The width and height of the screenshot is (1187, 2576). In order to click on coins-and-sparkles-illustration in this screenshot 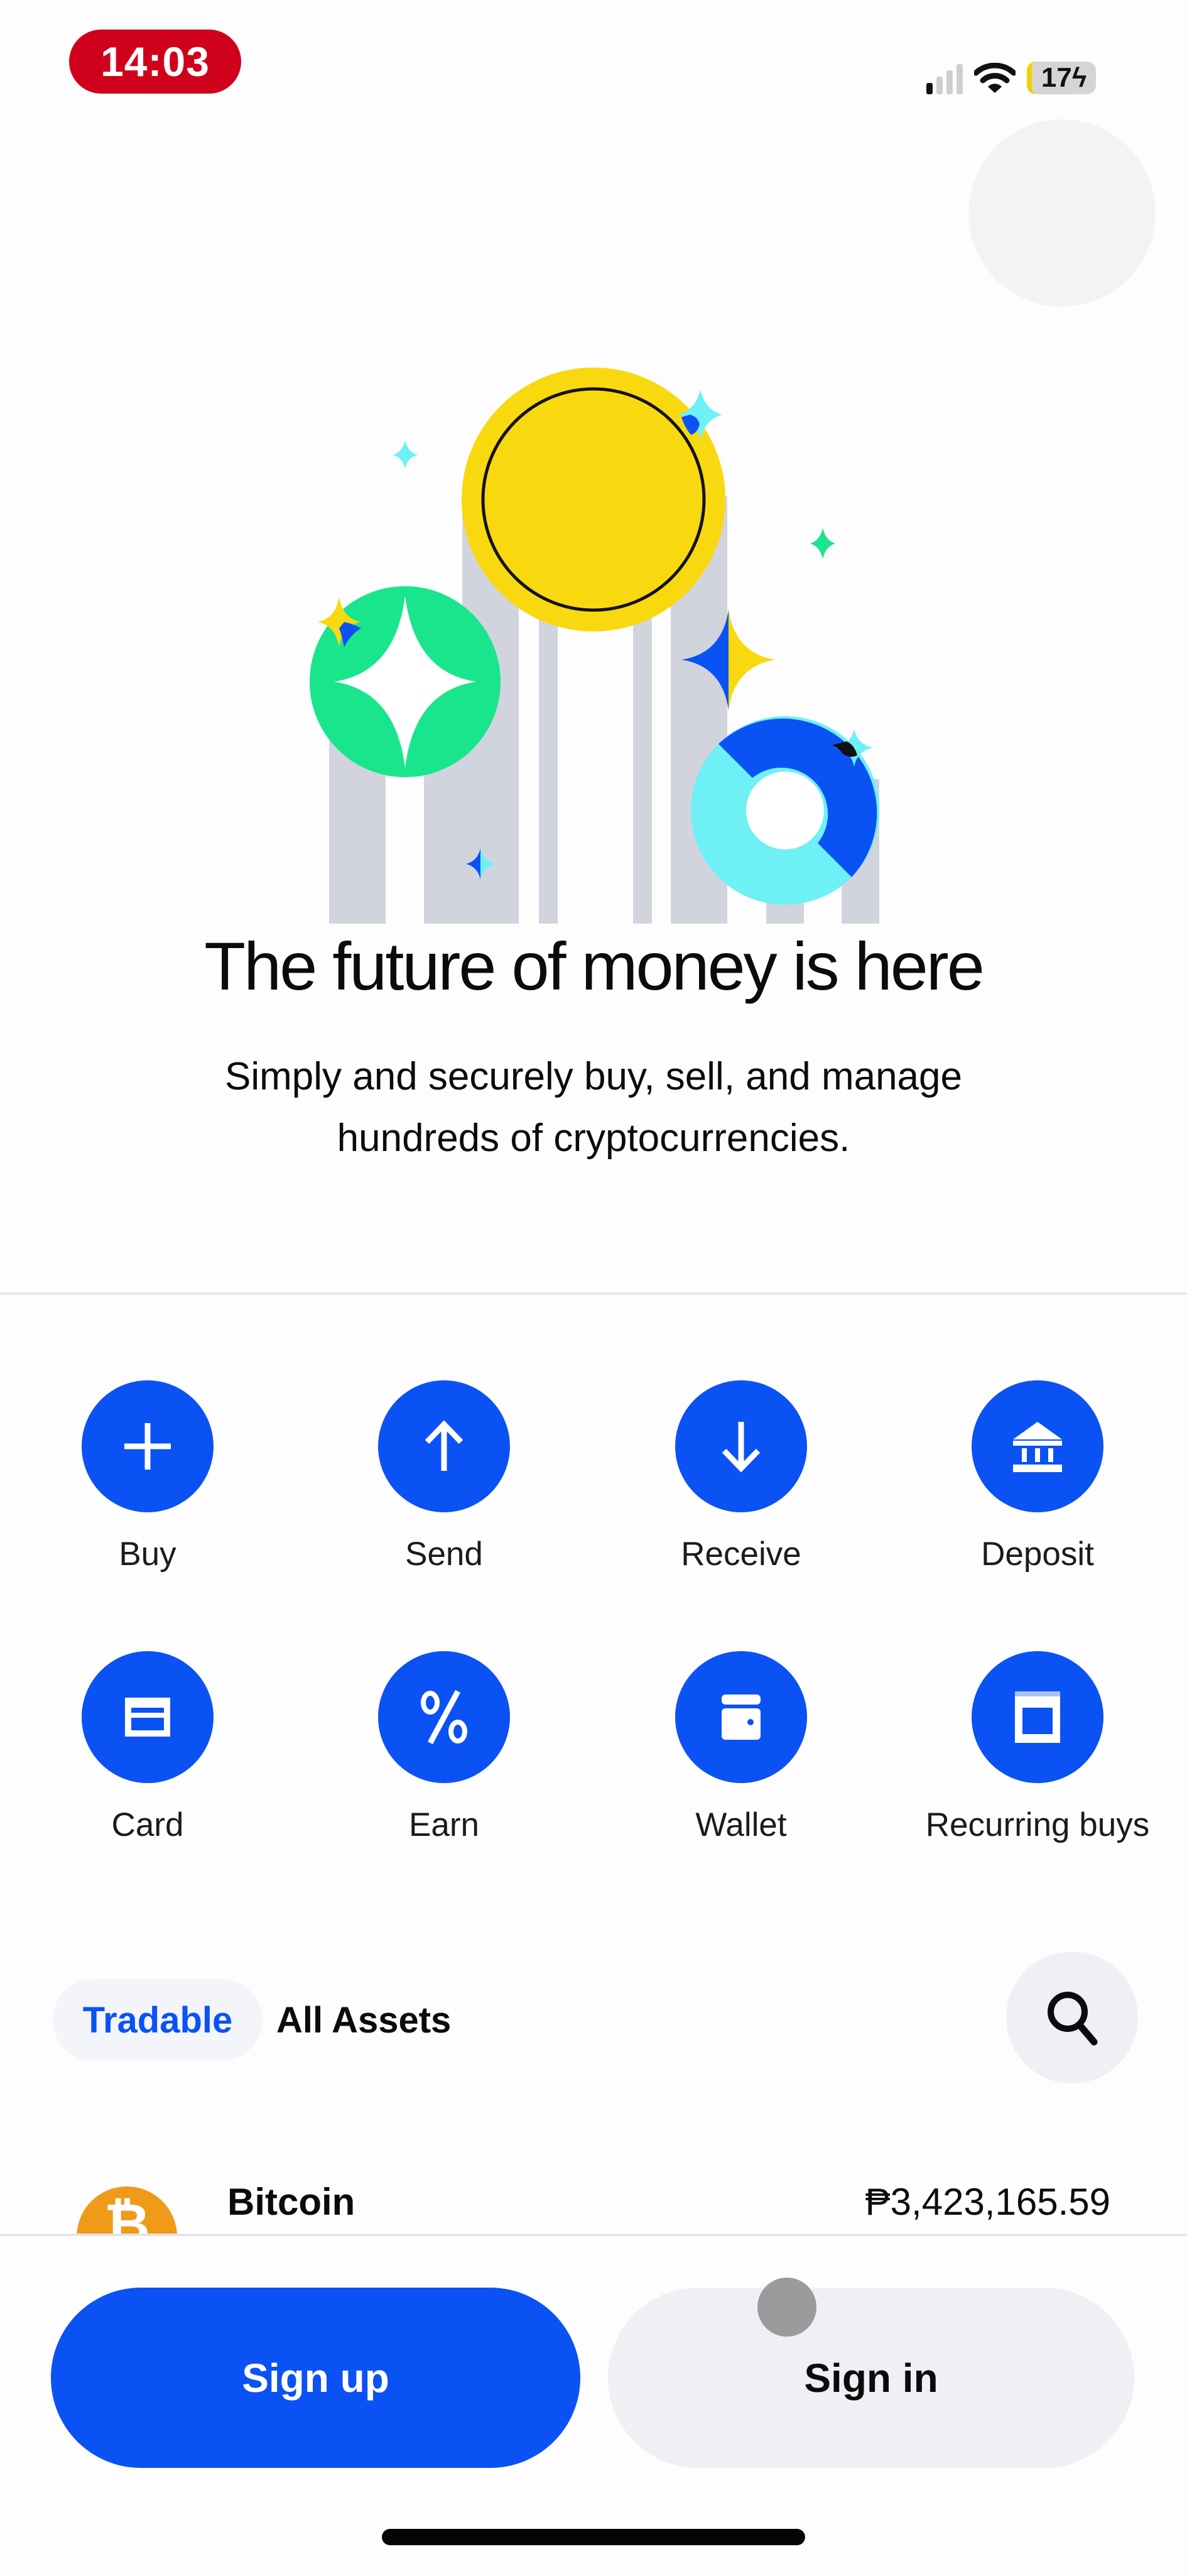, I will do `click(595, 646)`.